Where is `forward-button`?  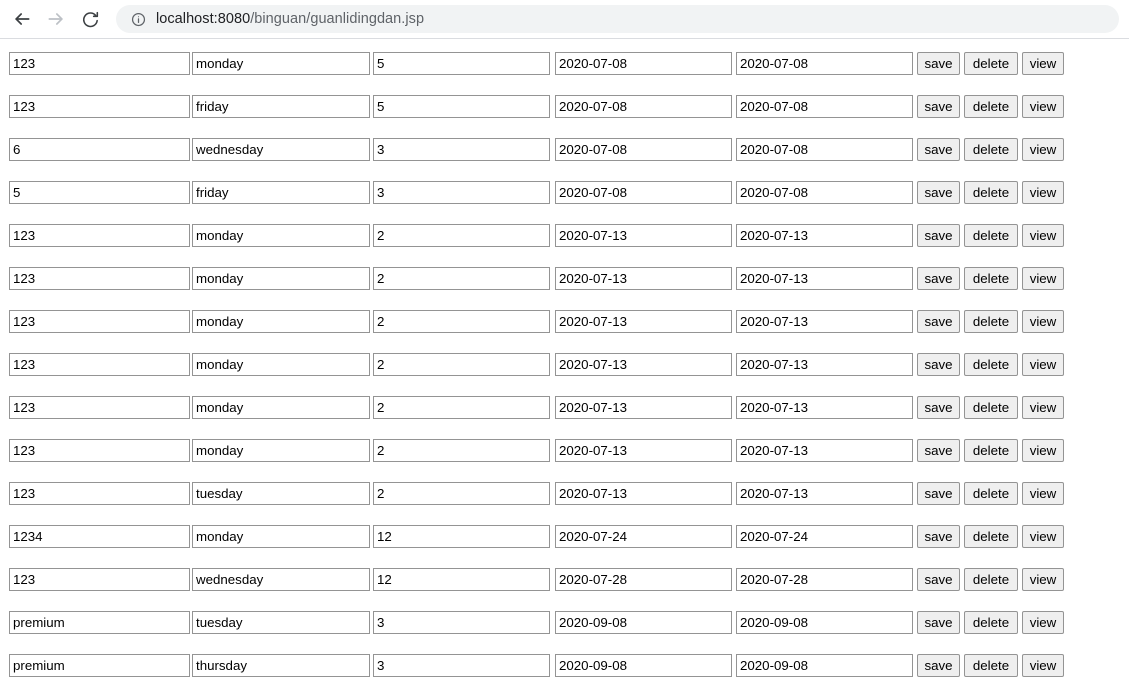
forward-button is located at coordinates (56, 19).